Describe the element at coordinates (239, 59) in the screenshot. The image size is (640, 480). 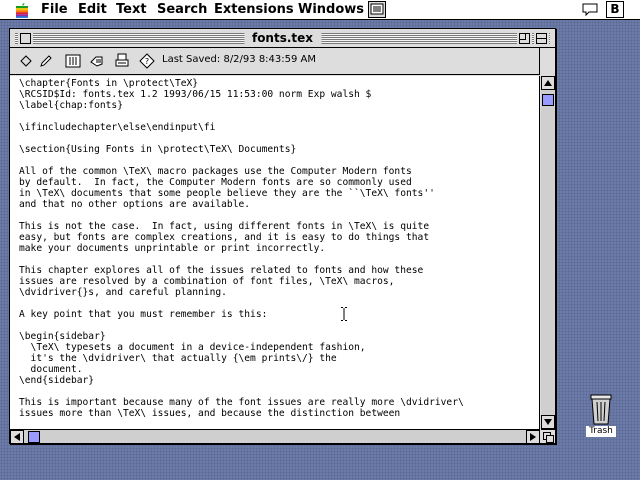
I see `last-saved-text: Last Saved: 8/2/93 8:43:59 AM` at that location.